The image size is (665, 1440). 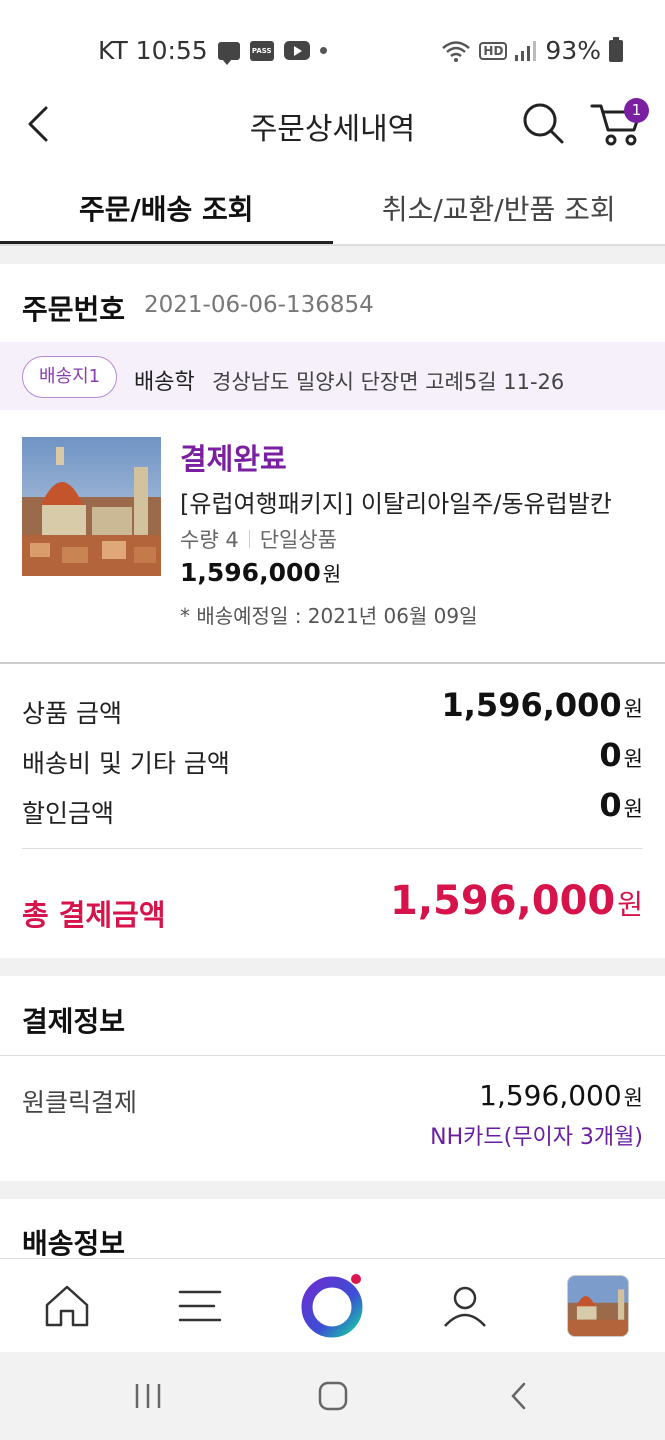 I want to click on status-left: KT 10:55 PASS, so click(x=212, y=50).